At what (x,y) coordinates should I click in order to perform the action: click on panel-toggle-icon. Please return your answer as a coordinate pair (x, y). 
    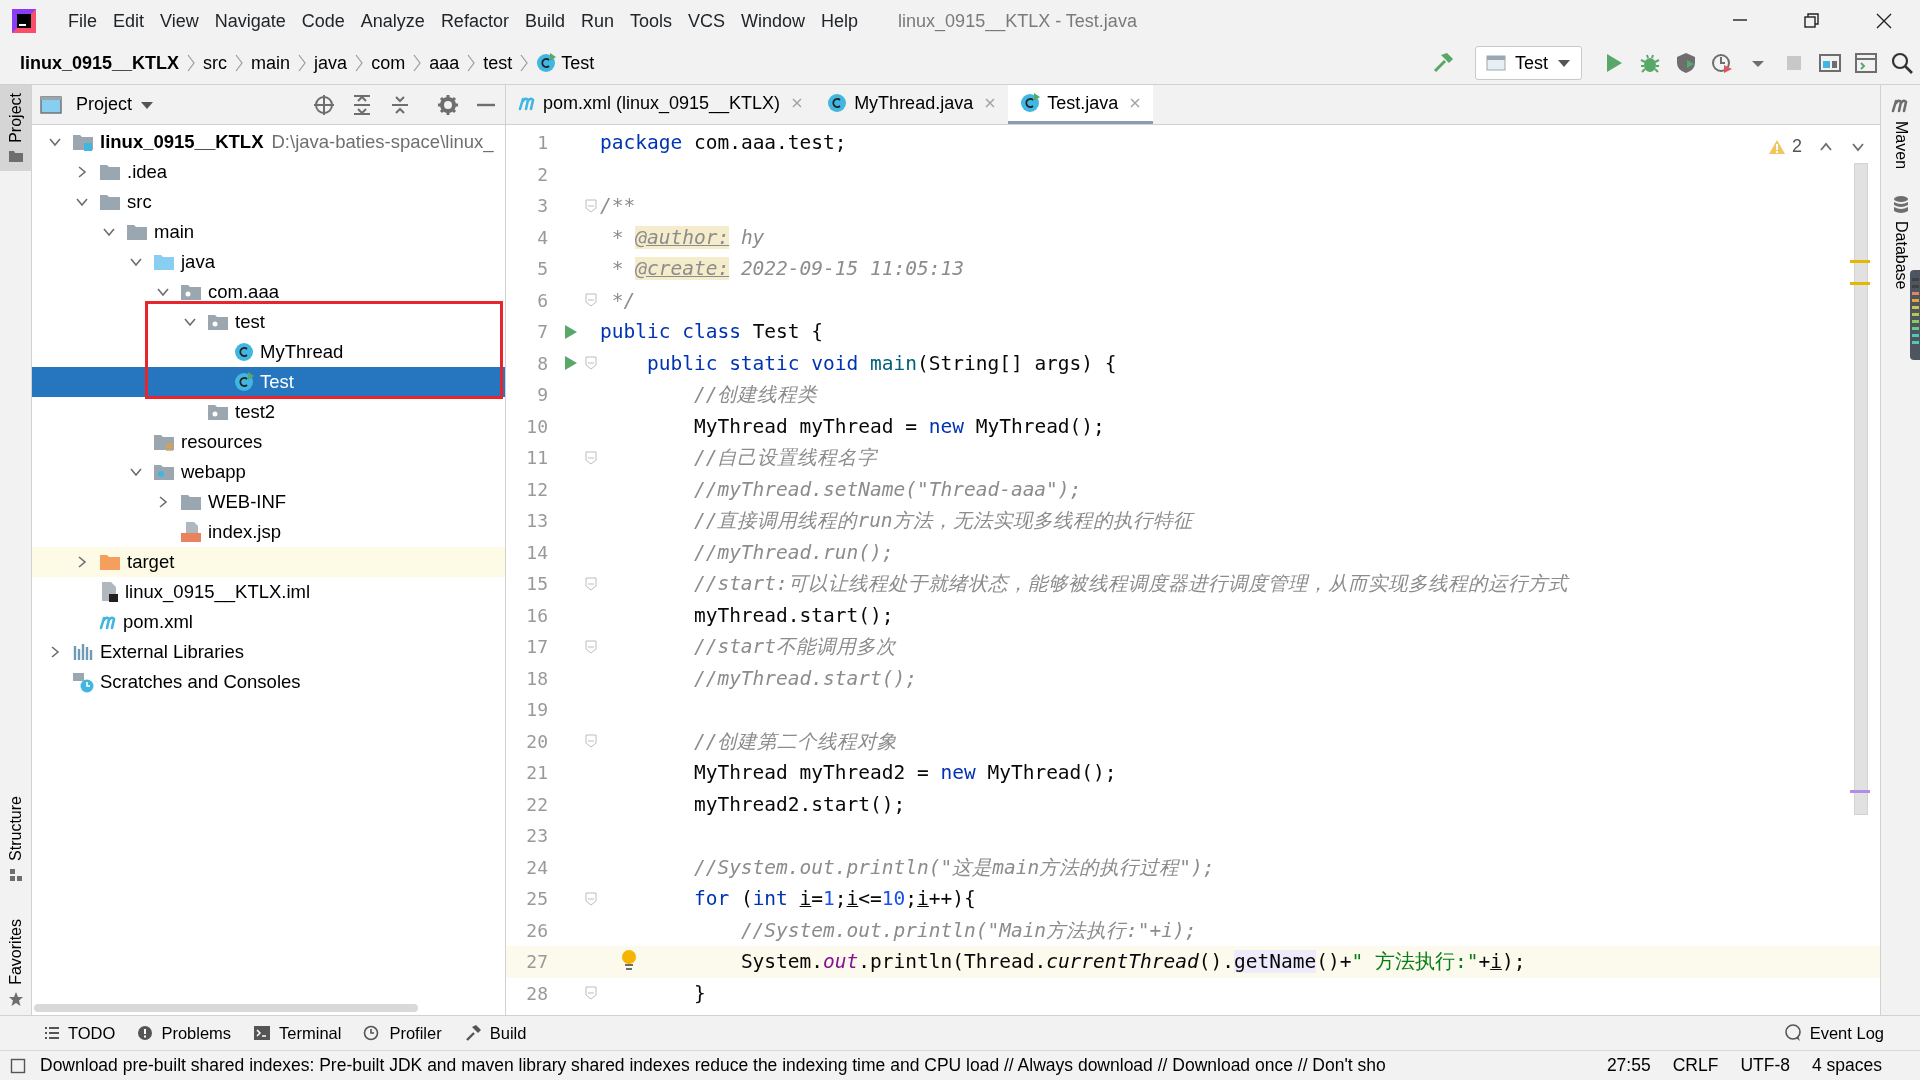
    Looking at the image, I should click on (18, 1065).